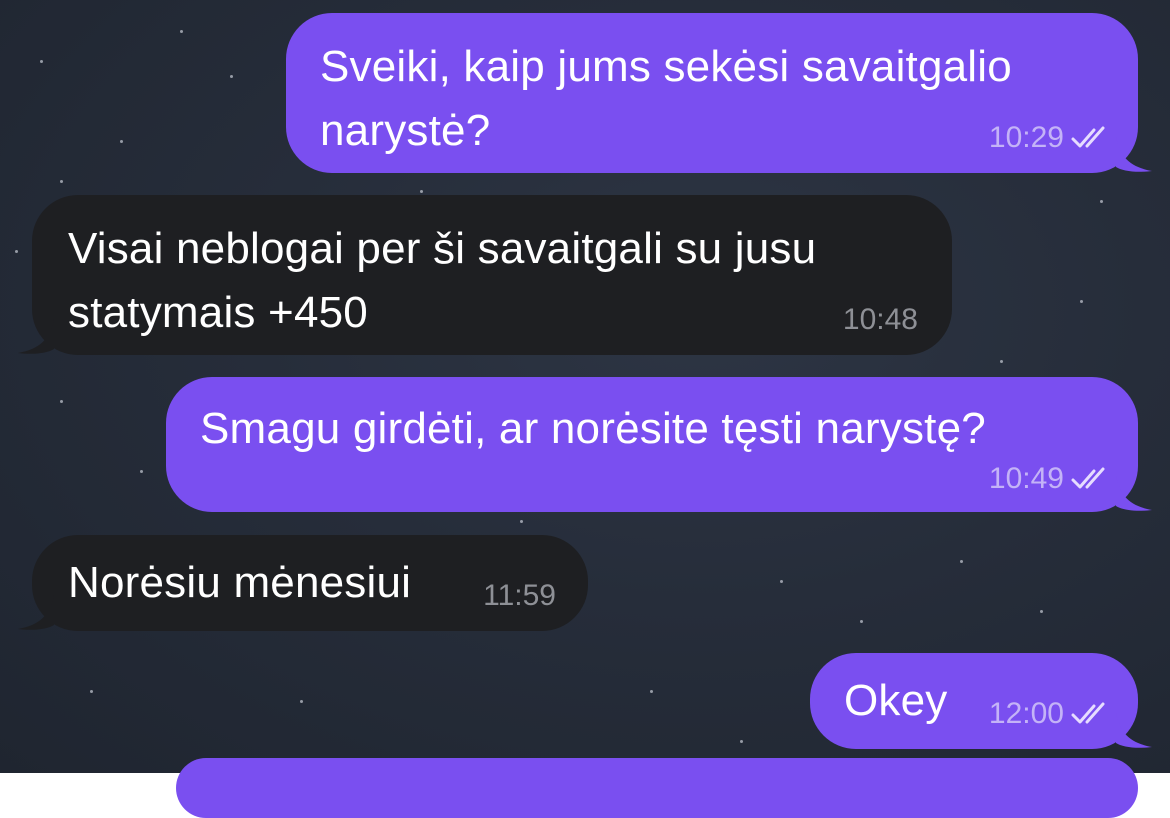 This screenshot has width=1170, height=818. I want to click on message-meta: 10:48, so click(880, 320).